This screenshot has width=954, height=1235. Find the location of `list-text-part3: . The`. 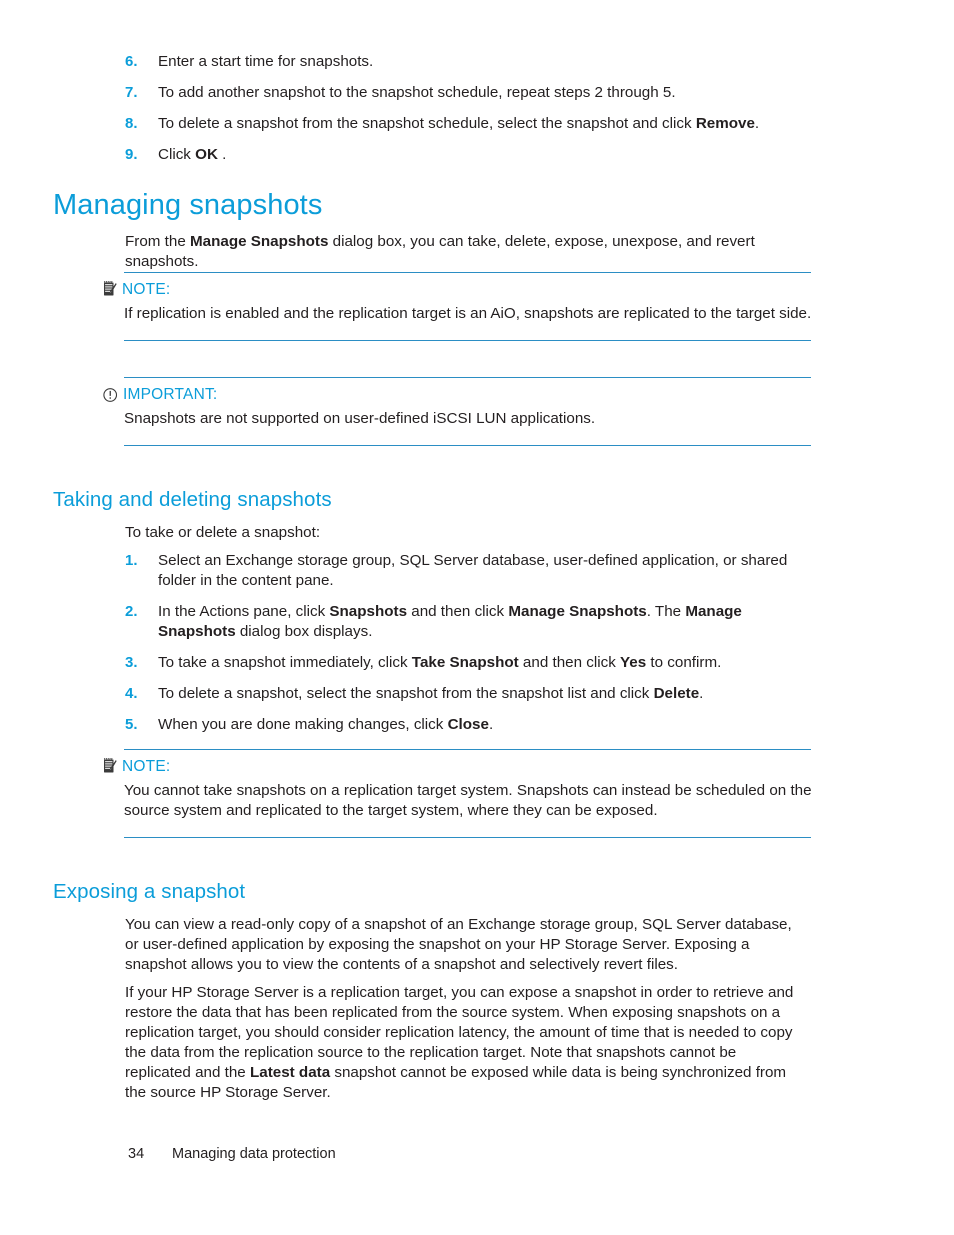

list-text-part3: . The is located at coordinates (666, 611).